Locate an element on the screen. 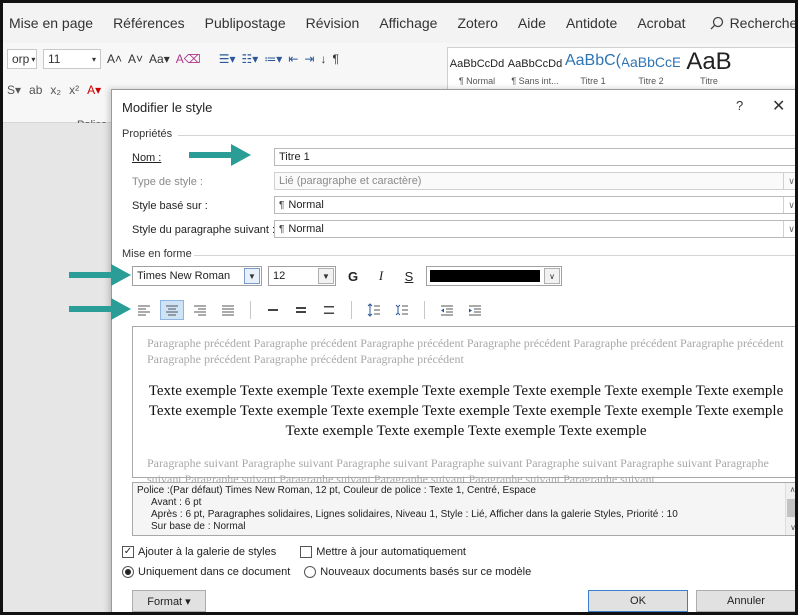  align-right-icon is located at coordinates (200, 310).